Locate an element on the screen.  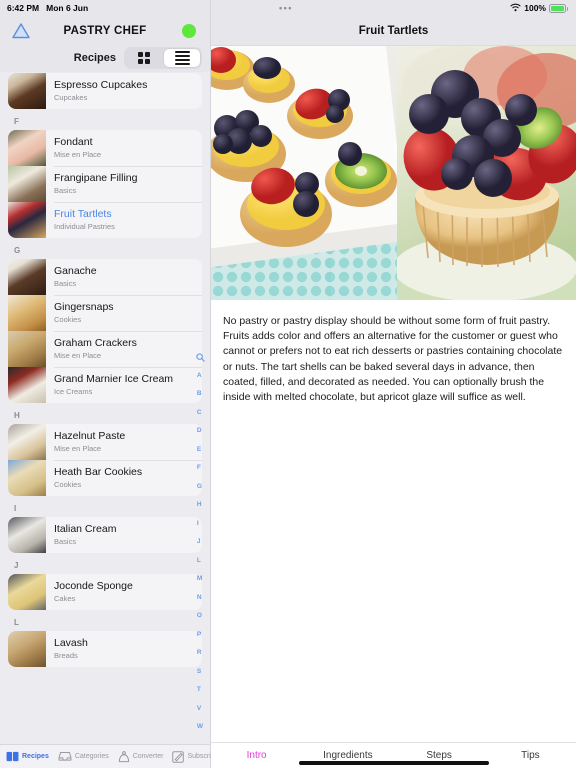
tab-recipes: Recipes is located at coordinates (27, 756).